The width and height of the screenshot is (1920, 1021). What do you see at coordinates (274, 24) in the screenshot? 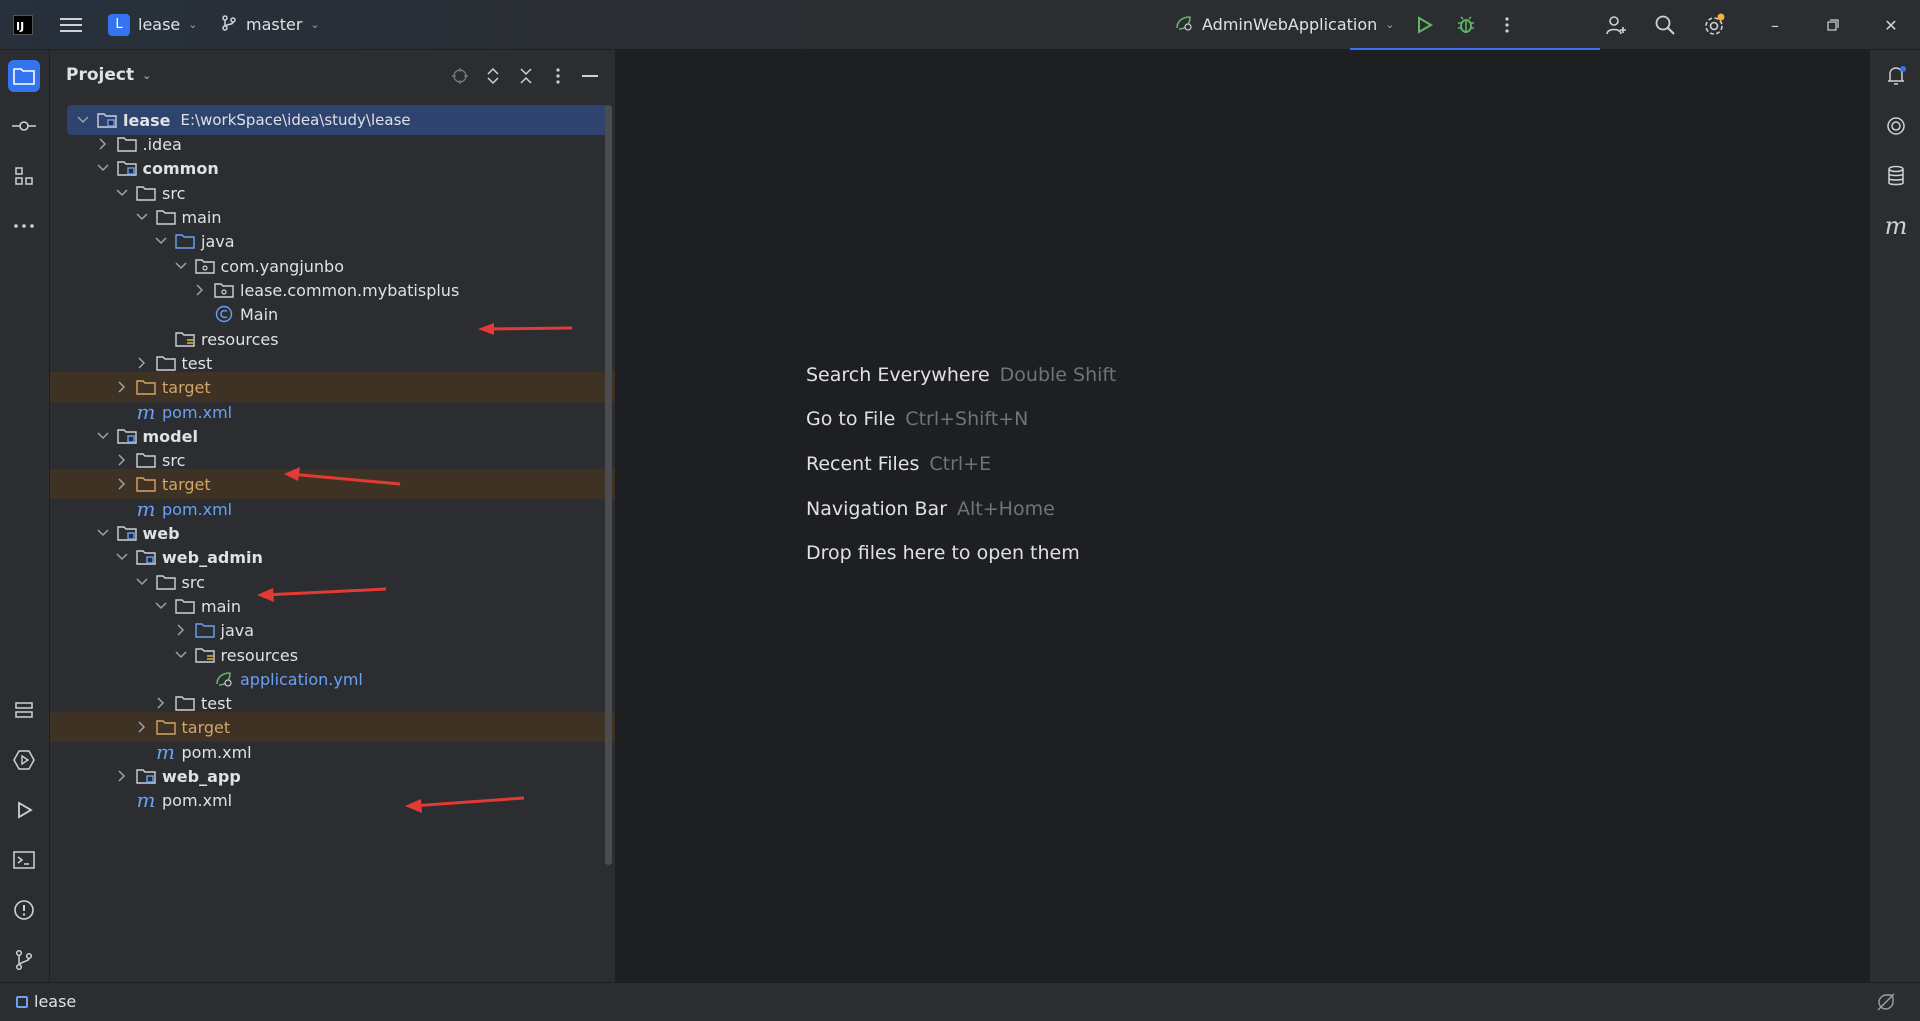
I see `branch-name: master` at bounding box center [274, 24].